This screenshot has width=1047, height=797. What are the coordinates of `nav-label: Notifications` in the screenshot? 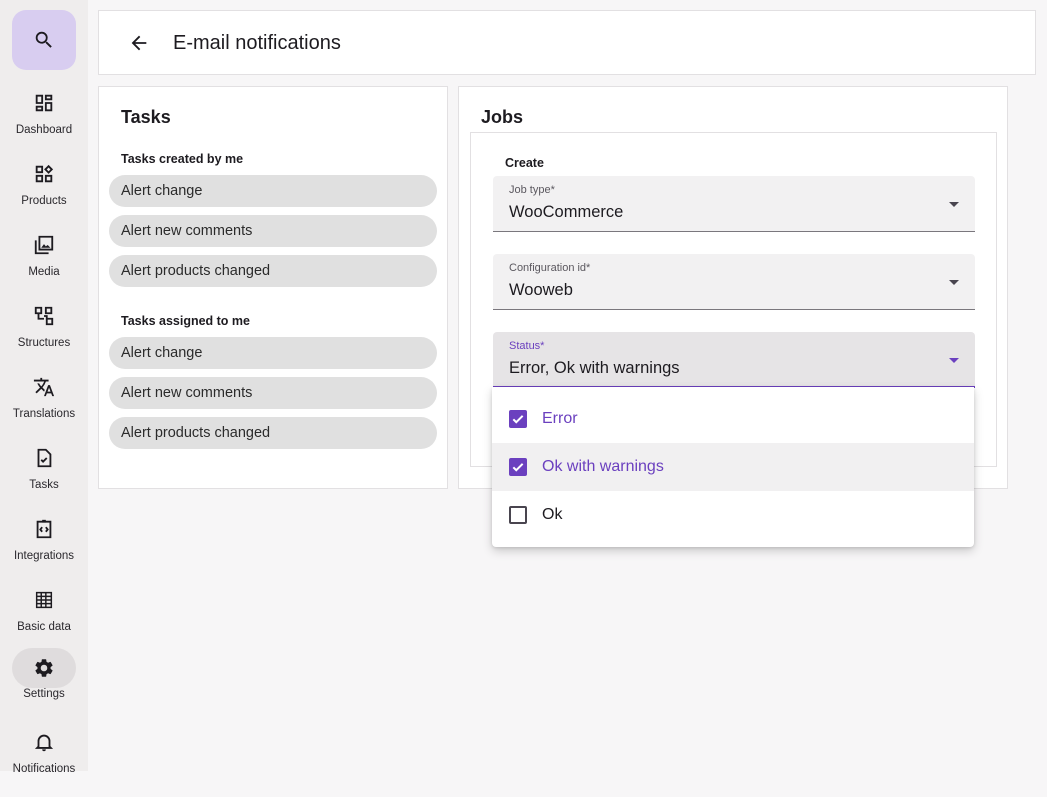 It's located at (44, 769).